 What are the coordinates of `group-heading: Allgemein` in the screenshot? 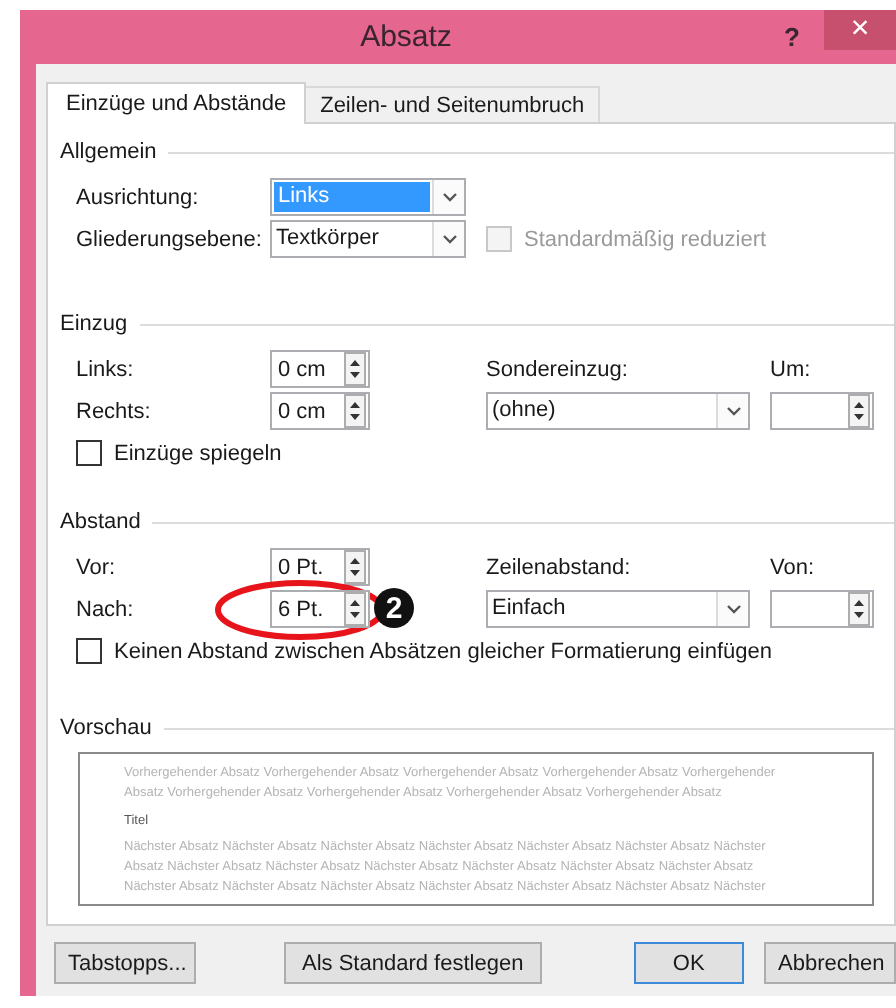 It's located at (108, 152).